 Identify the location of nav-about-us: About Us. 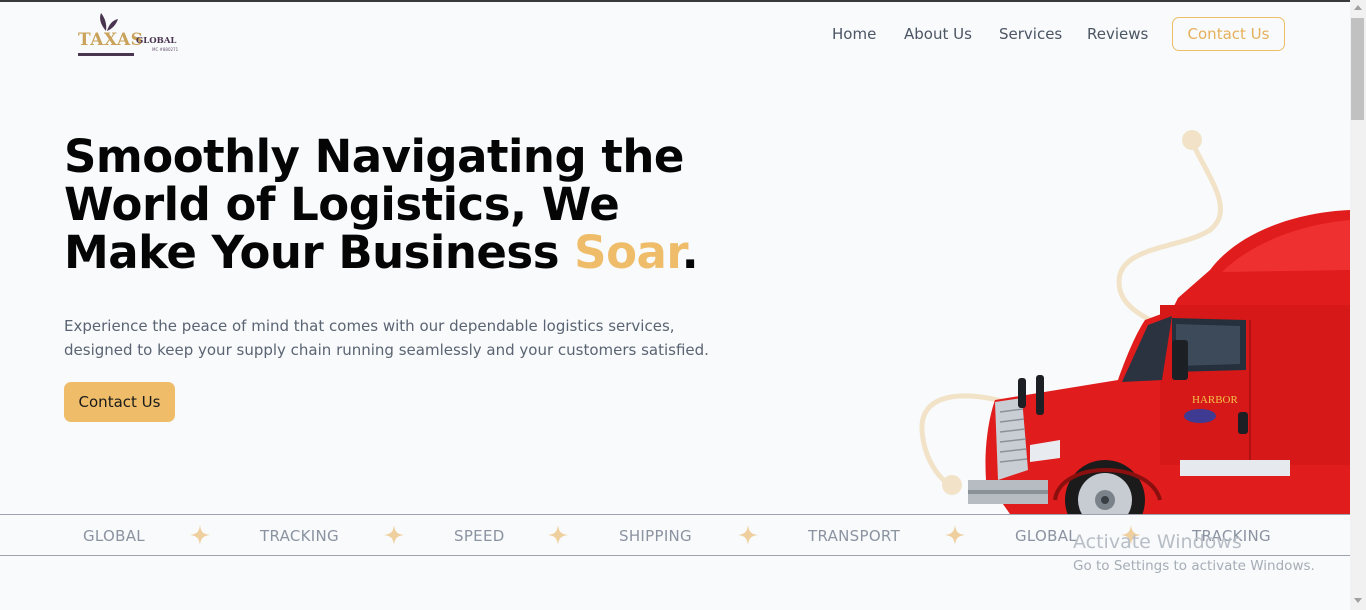
(938, 34).